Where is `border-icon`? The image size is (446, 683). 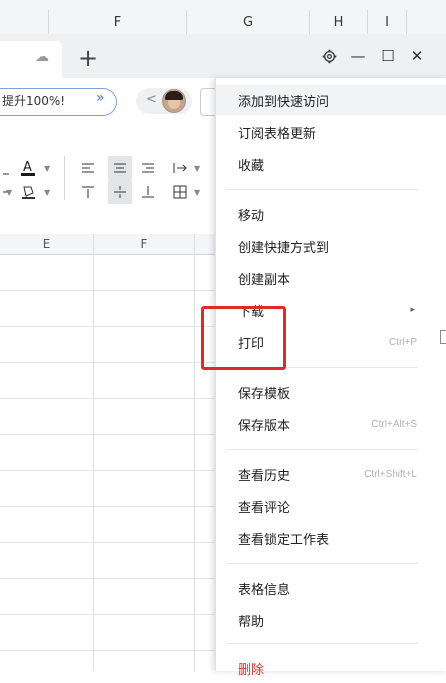 border-icon is located at coordinates (10, 168).